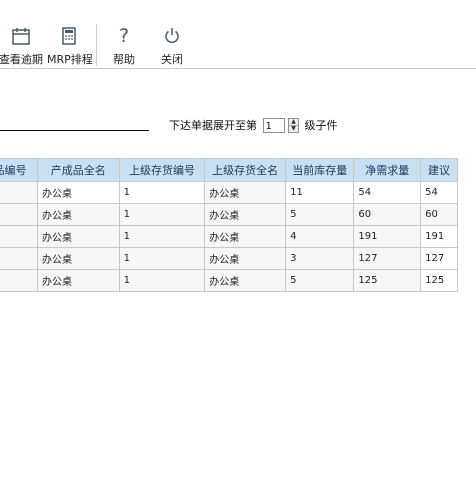 The width and height of the screenshot is (476, 477). Describe the element at coordinates (387, 192) in the screenshot. I see `cell-net-demand: 54` at that location.